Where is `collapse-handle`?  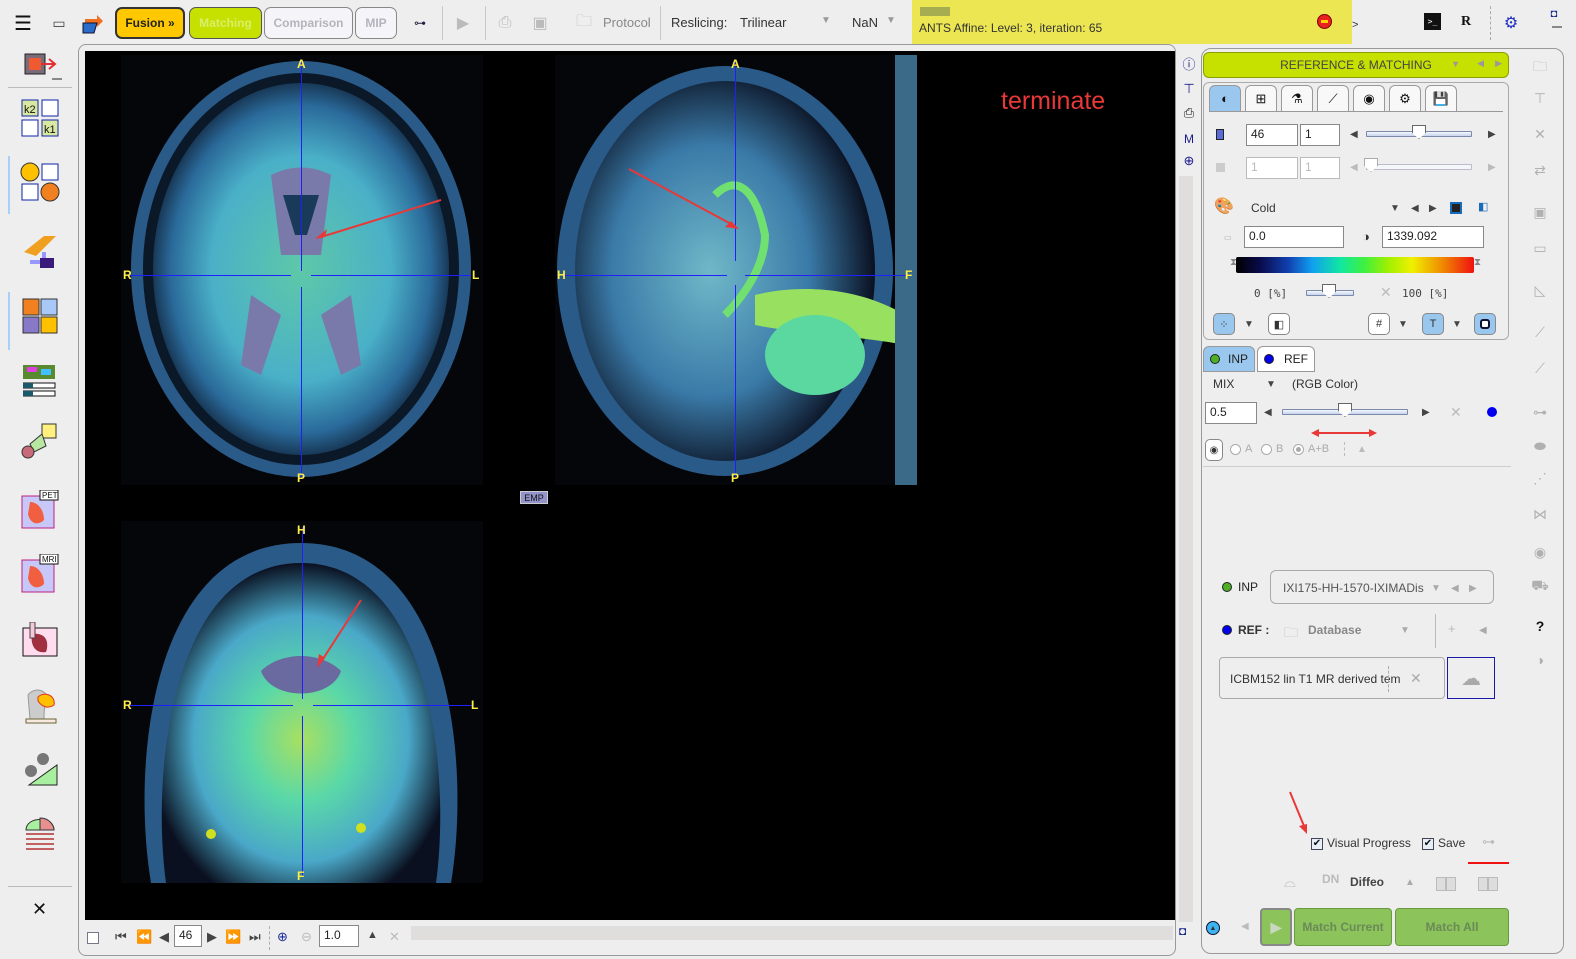
collapse-handle is located at coordinates (57, 79).